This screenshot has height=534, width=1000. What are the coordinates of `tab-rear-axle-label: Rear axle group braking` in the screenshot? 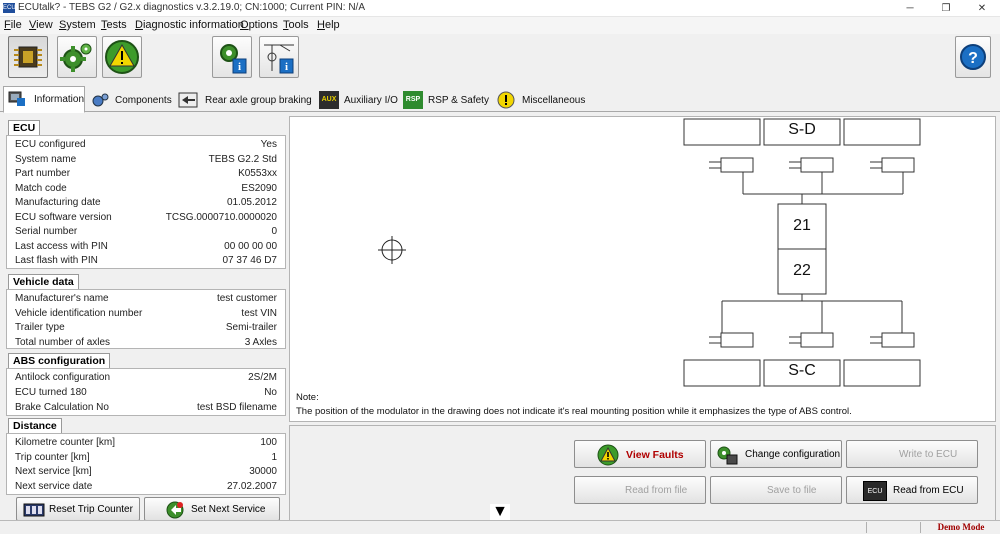 It's located at (258, 100).